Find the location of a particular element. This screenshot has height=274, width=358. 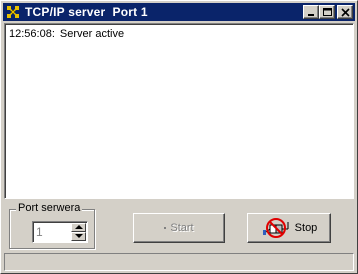

maximize-icon is located at coordinates (327, 12).